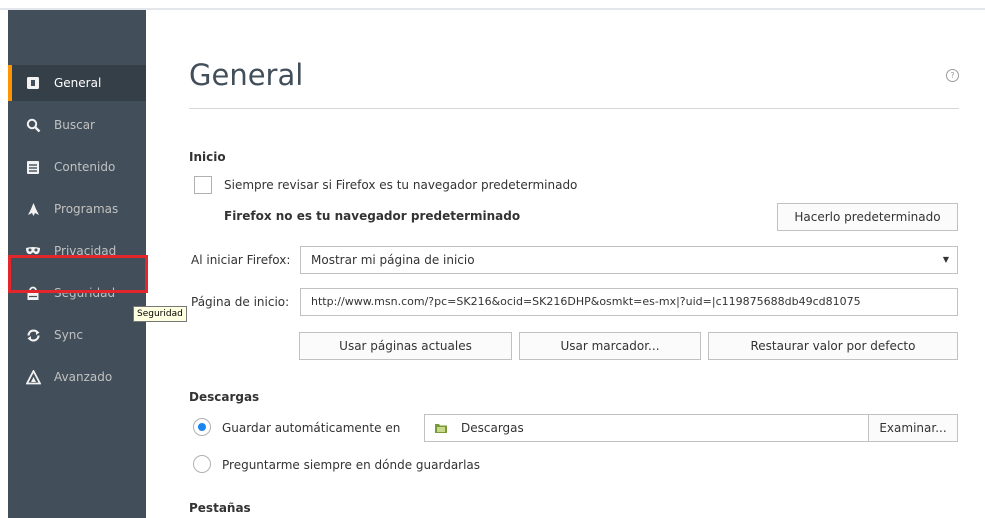 This screenshot has height=518, width=985. What do you see at coordinates (224, 397) in the screenshot?
I see `section-title-downloads: Descargas` at bounding box center [224, 397].